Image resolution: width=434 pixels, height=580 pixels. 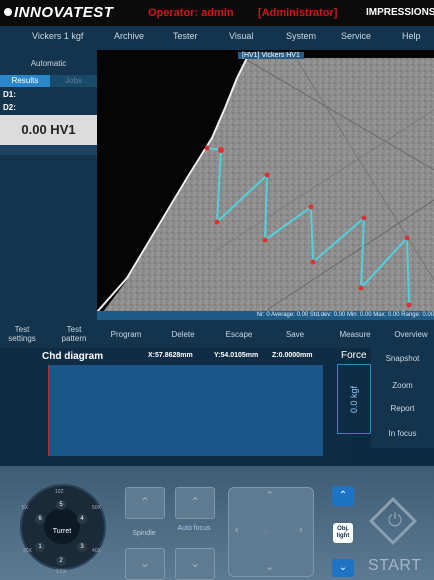 I want to click on turret-mag-40x: 40X, so click(x=96, y=551).